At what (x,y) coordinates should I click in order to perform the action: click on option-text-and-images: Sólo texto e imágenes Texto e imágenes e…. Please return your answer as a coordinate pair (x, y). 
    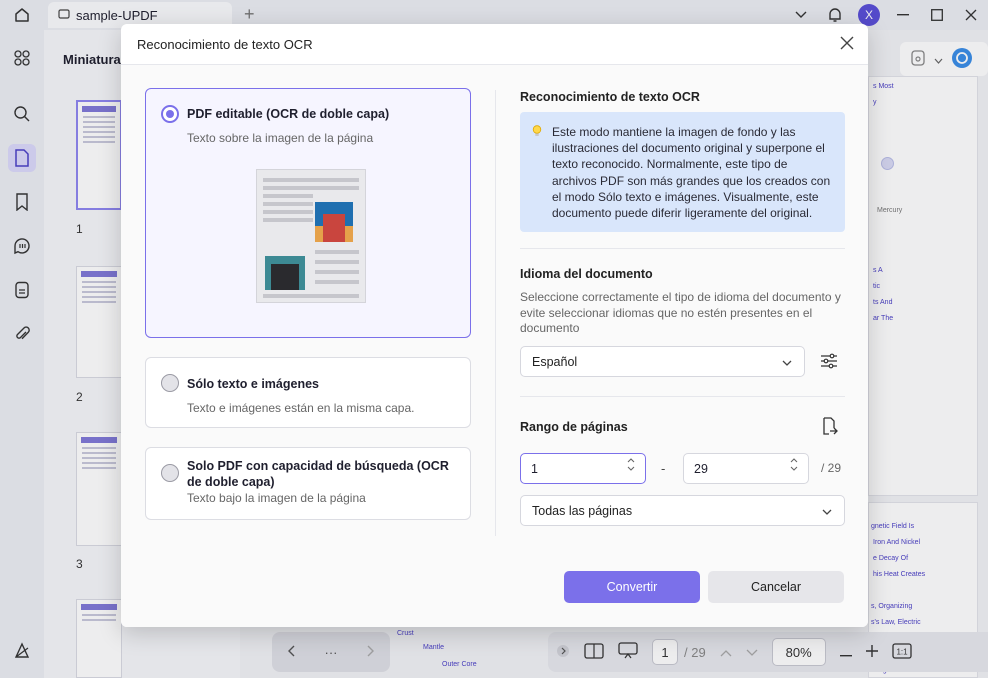
    Looking at the image, I should click on (308, 392).